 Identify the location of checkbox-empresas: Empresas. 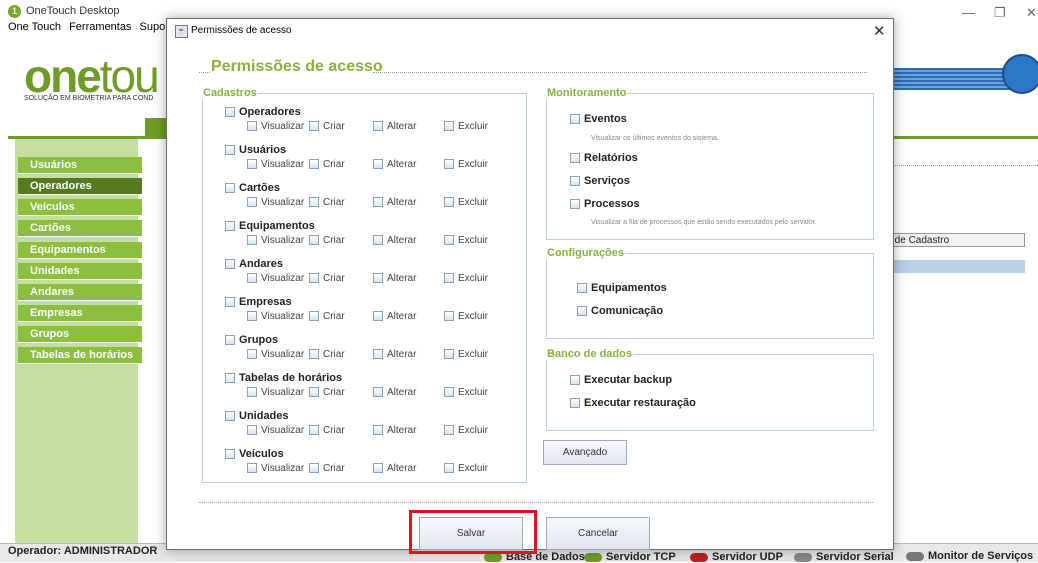
(258, 302).